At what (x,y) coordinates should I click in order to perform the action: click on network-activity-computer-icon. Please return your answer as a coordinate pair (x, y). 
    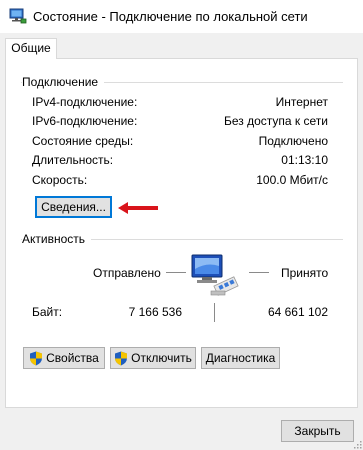
    Looking at the image, I should click on (215, 275).